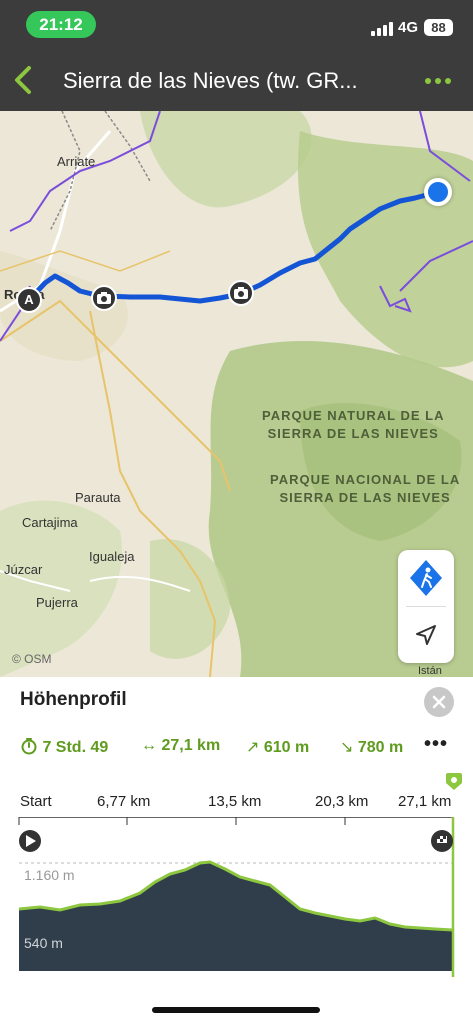 Image resolution: width=473 pixels, height=1024 pixels. I want to click on more-options-button, so click(438, 81).